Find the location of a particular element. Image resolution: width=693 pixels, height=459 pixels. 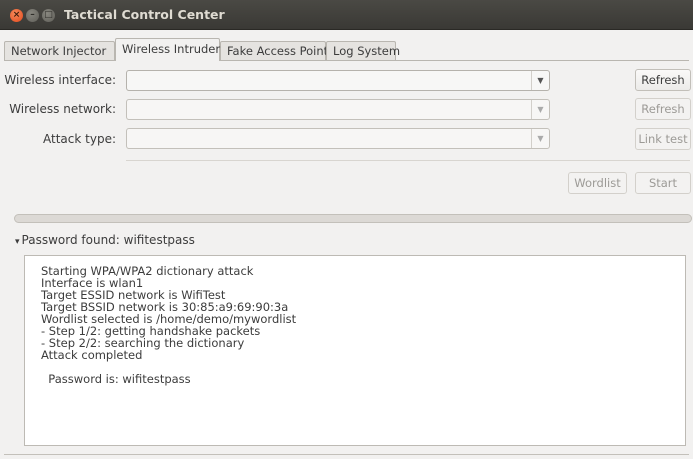

maximize-icon: □ is located at coordinates (48, 15).